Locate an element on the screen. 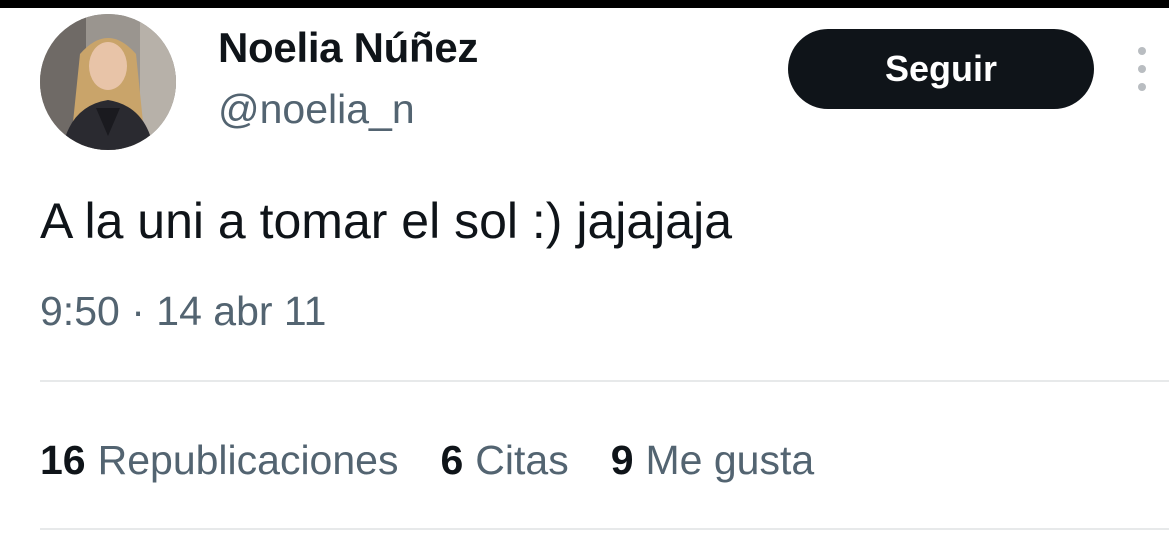 This screenshot has height=544, width=1169. more-vertical-icon is located at coordinates (1142, 69).